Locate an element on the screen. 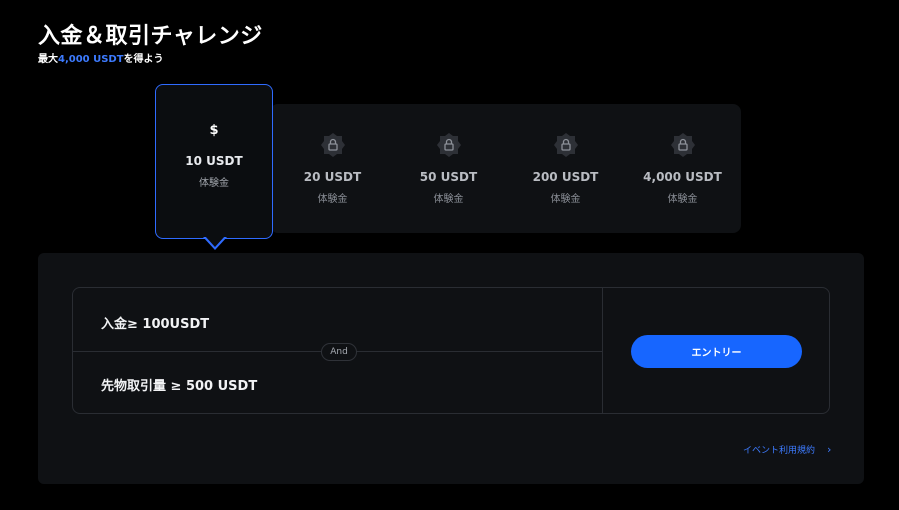 The height and width of the screenshot is (510, 899). tier-card-1: $ 10 USDT 体験金 is located at coordinates (214, 161).